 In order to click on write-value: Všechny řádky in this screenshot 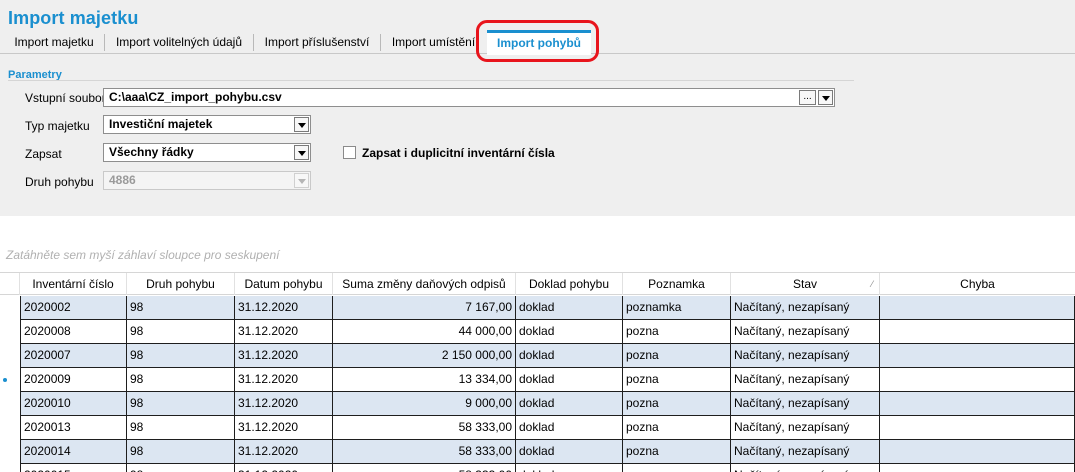, I will do `click(151, 152)`.